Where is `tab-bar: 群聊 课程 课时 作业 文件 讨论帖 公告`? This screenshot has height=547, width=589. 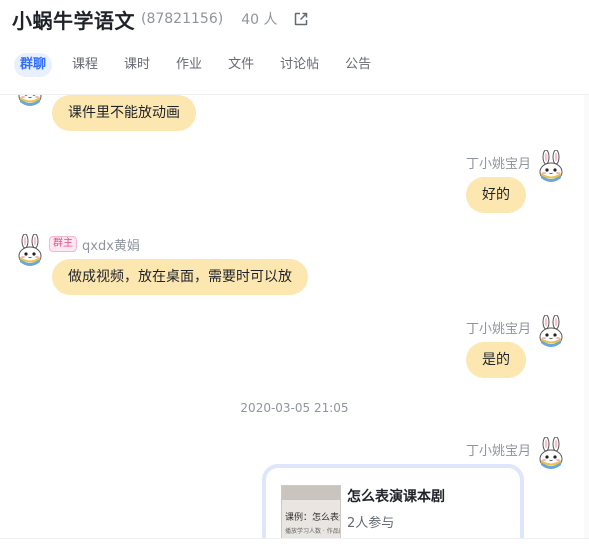
tab-bar: 群聊 课程 课时 作业 文件 讨论帖 公告 is located at coordinates (202, 65).